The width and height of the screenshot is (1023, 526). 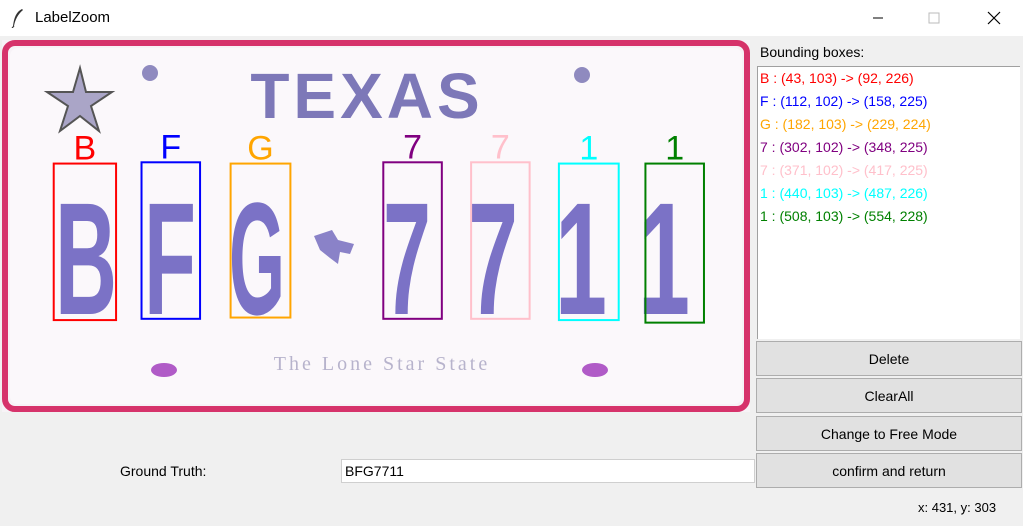 What do you see at coordinates (889, 433) in the screenshot?
I see `free-mode-button: Change to Free Mode` at bounding box center [889, 433].